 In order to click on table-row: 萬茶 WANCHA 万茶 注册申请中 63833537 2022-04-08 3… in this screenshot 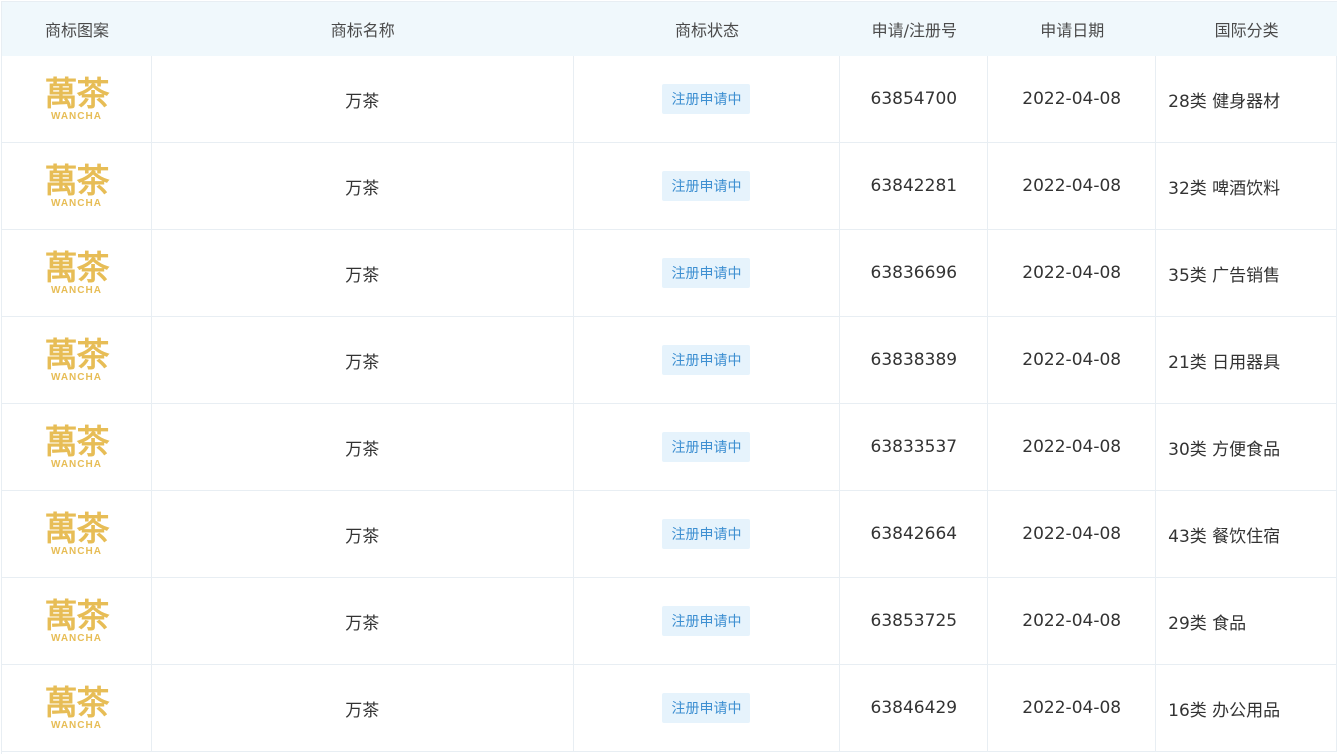, I will do `click(670, 447)`.